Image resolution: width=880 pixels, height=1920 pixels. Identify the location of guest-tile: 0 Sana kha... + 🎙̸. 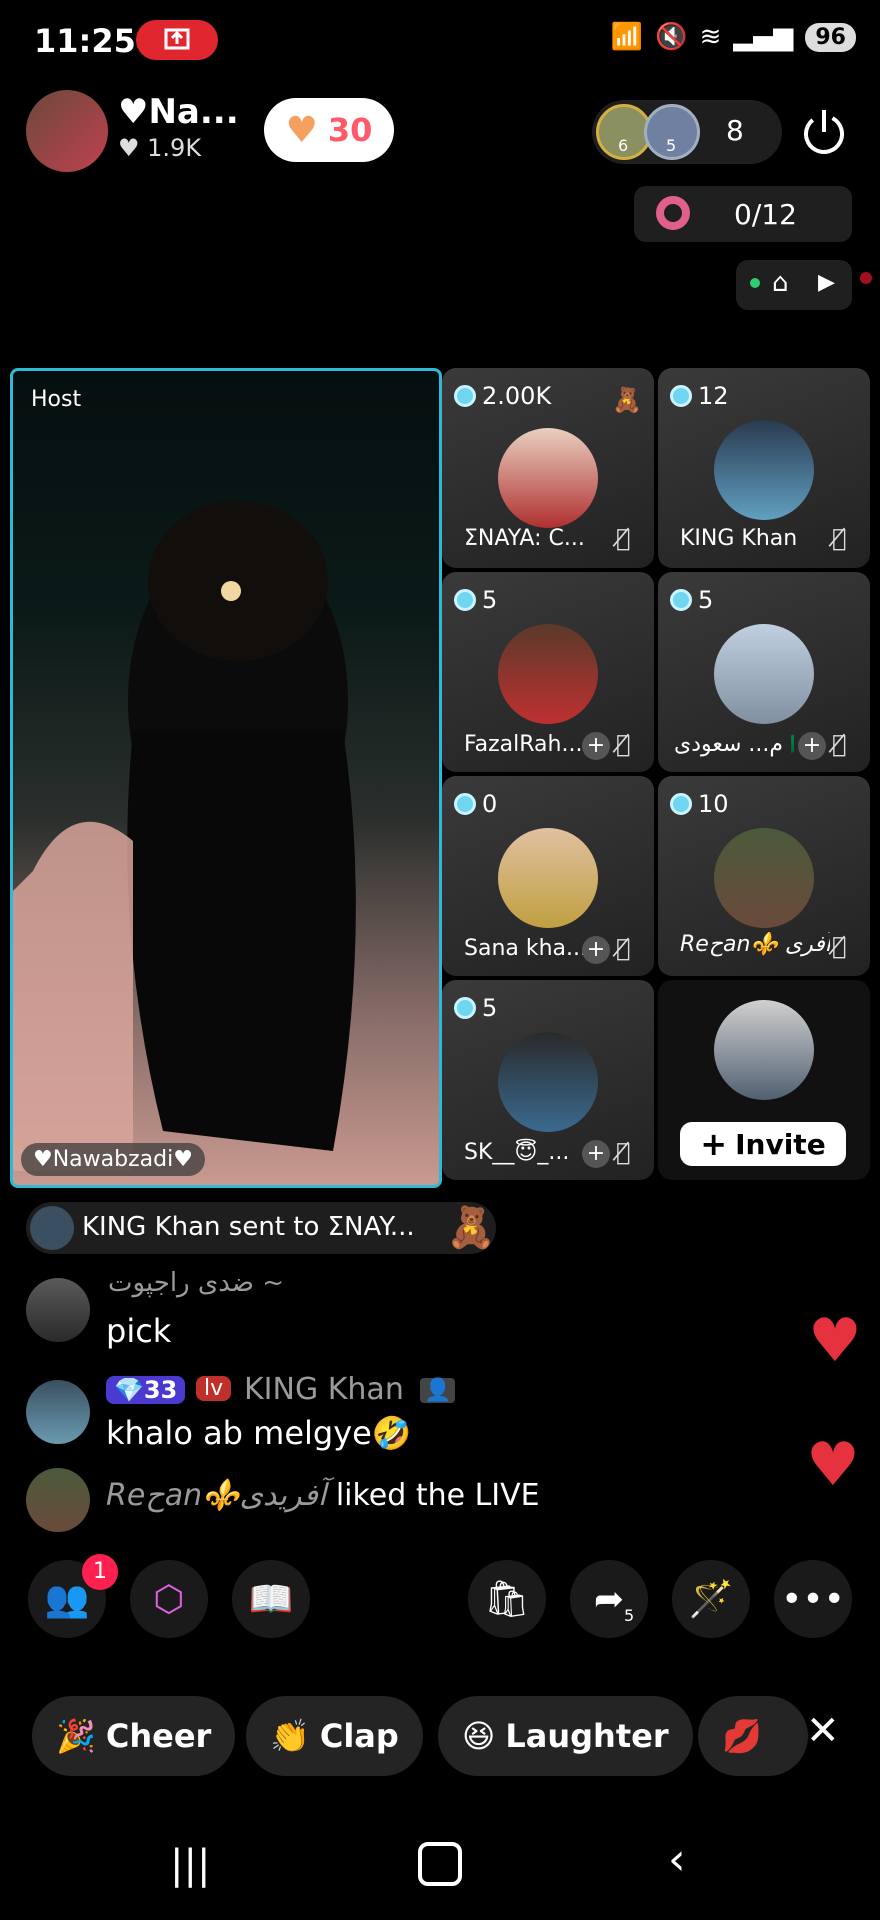
(548, 876).